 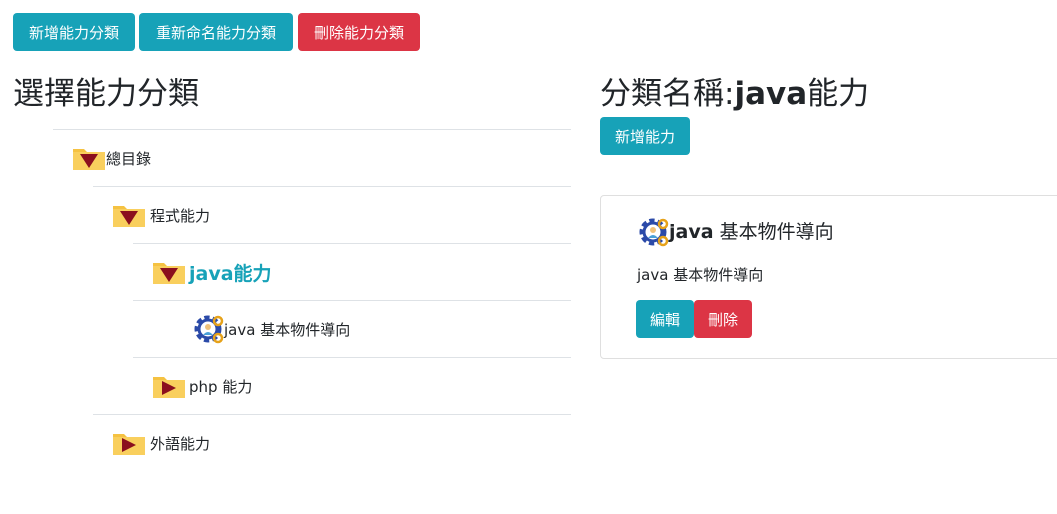 I want to click on tree-item-php: php 能力, so click(x=352, y=385).